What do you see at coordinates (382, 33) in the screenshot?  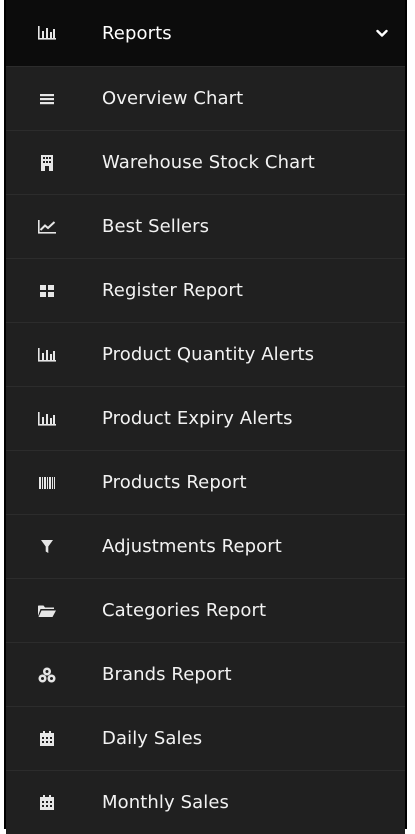 I see `chevron-down-icon` at bounding box center [382, 33].